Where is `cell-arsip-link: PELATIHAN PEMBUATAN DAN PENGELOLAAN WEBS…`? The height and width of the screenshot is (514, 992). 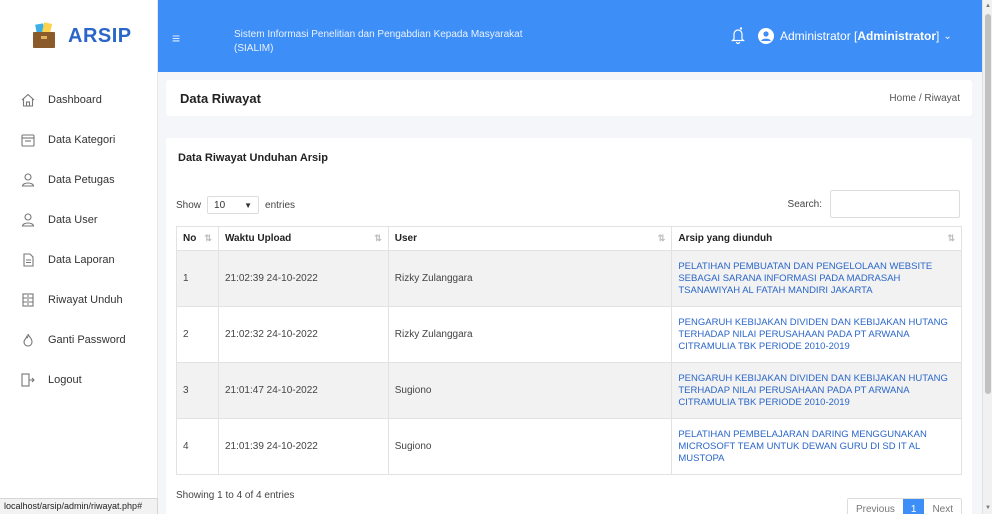 cell-arsip-link: PELATIHAN PEMBUATAN DAN PENGELOLAAN WEBS… is located at coordinates (816, 278).